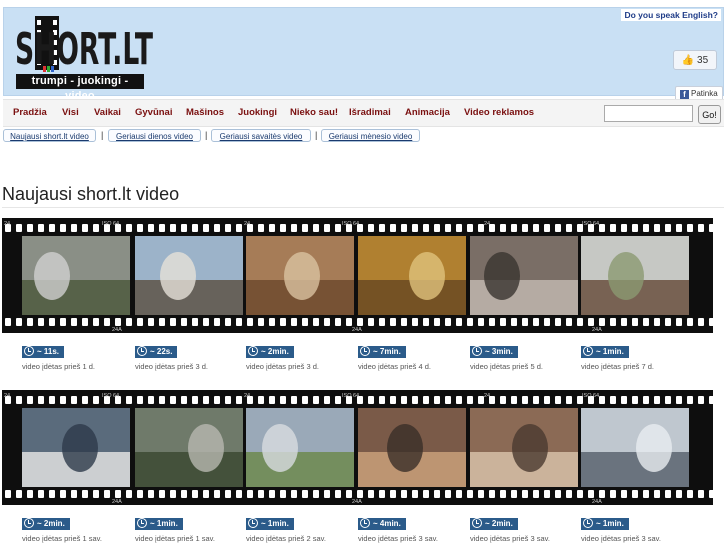 Image resolution: width=727 pixels, height=545 pixels. I want to click on duration-text: ~ 4min., so click(387, 523).